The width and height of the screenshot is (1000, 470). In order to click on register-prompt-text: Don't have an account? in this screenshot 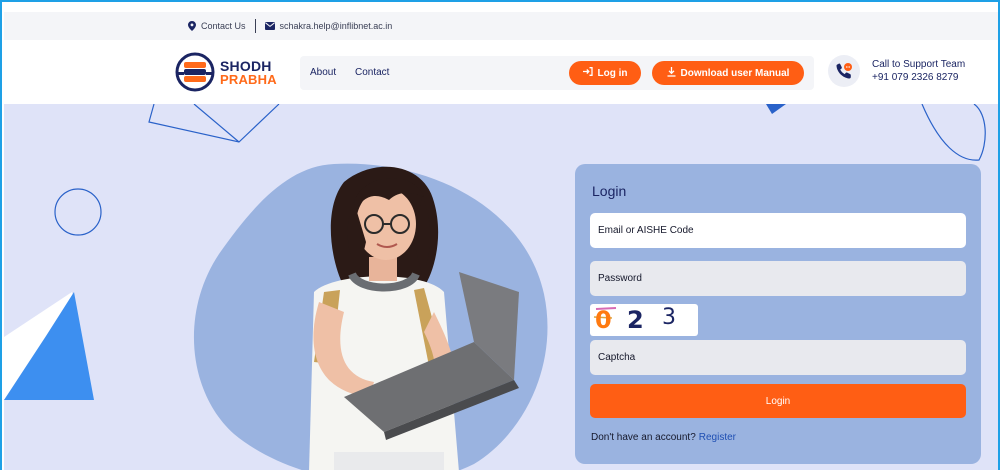, I will do `click(643, 437)`.